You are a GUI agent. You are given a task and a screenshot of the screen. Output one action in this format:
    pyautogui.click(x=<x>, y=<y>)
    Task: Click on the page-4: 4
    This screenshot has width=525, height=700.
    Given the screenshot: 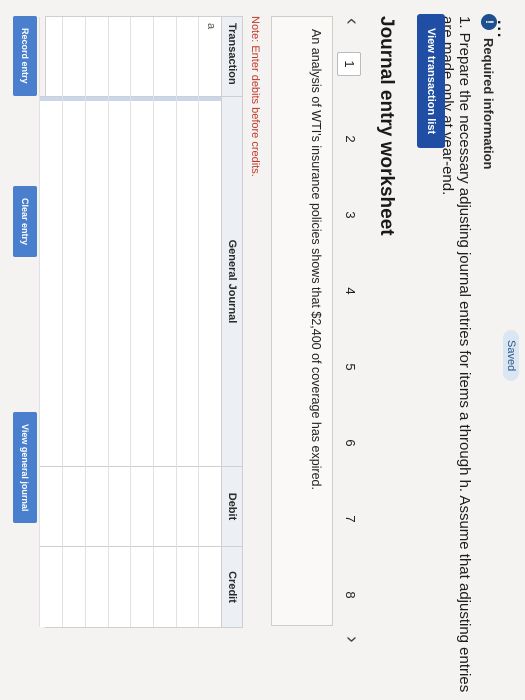 What is the action you would take?
    pyautogui.click(x=350, y=291)
    